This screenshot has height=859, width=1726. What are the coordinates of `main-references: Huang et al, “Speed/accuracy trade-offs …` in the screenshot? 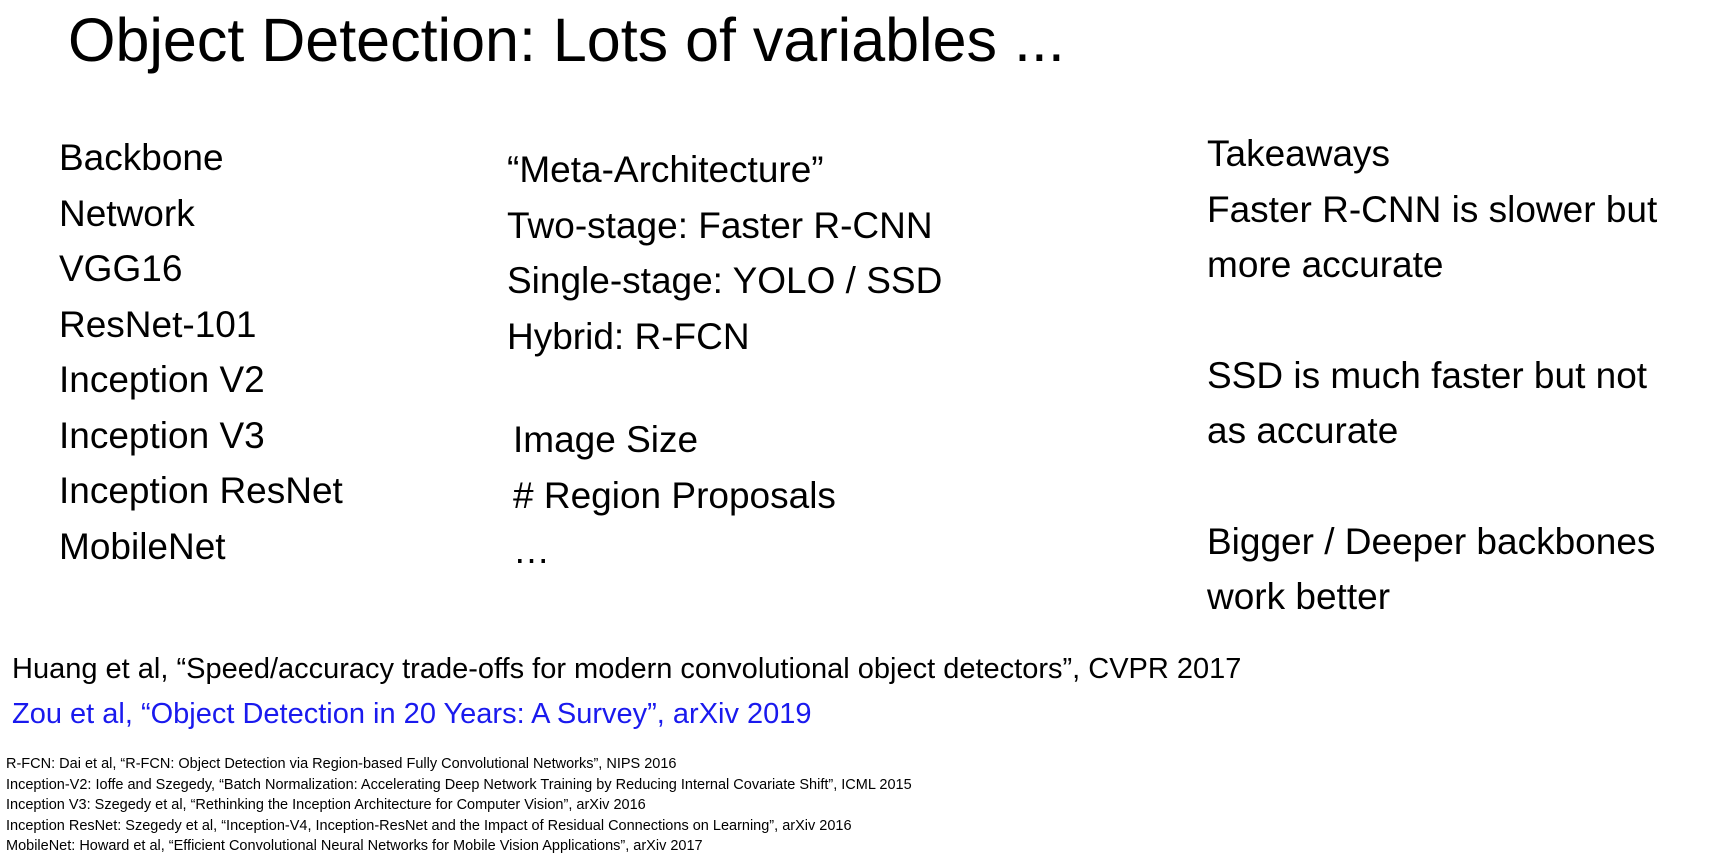 It's located at (626, 692).